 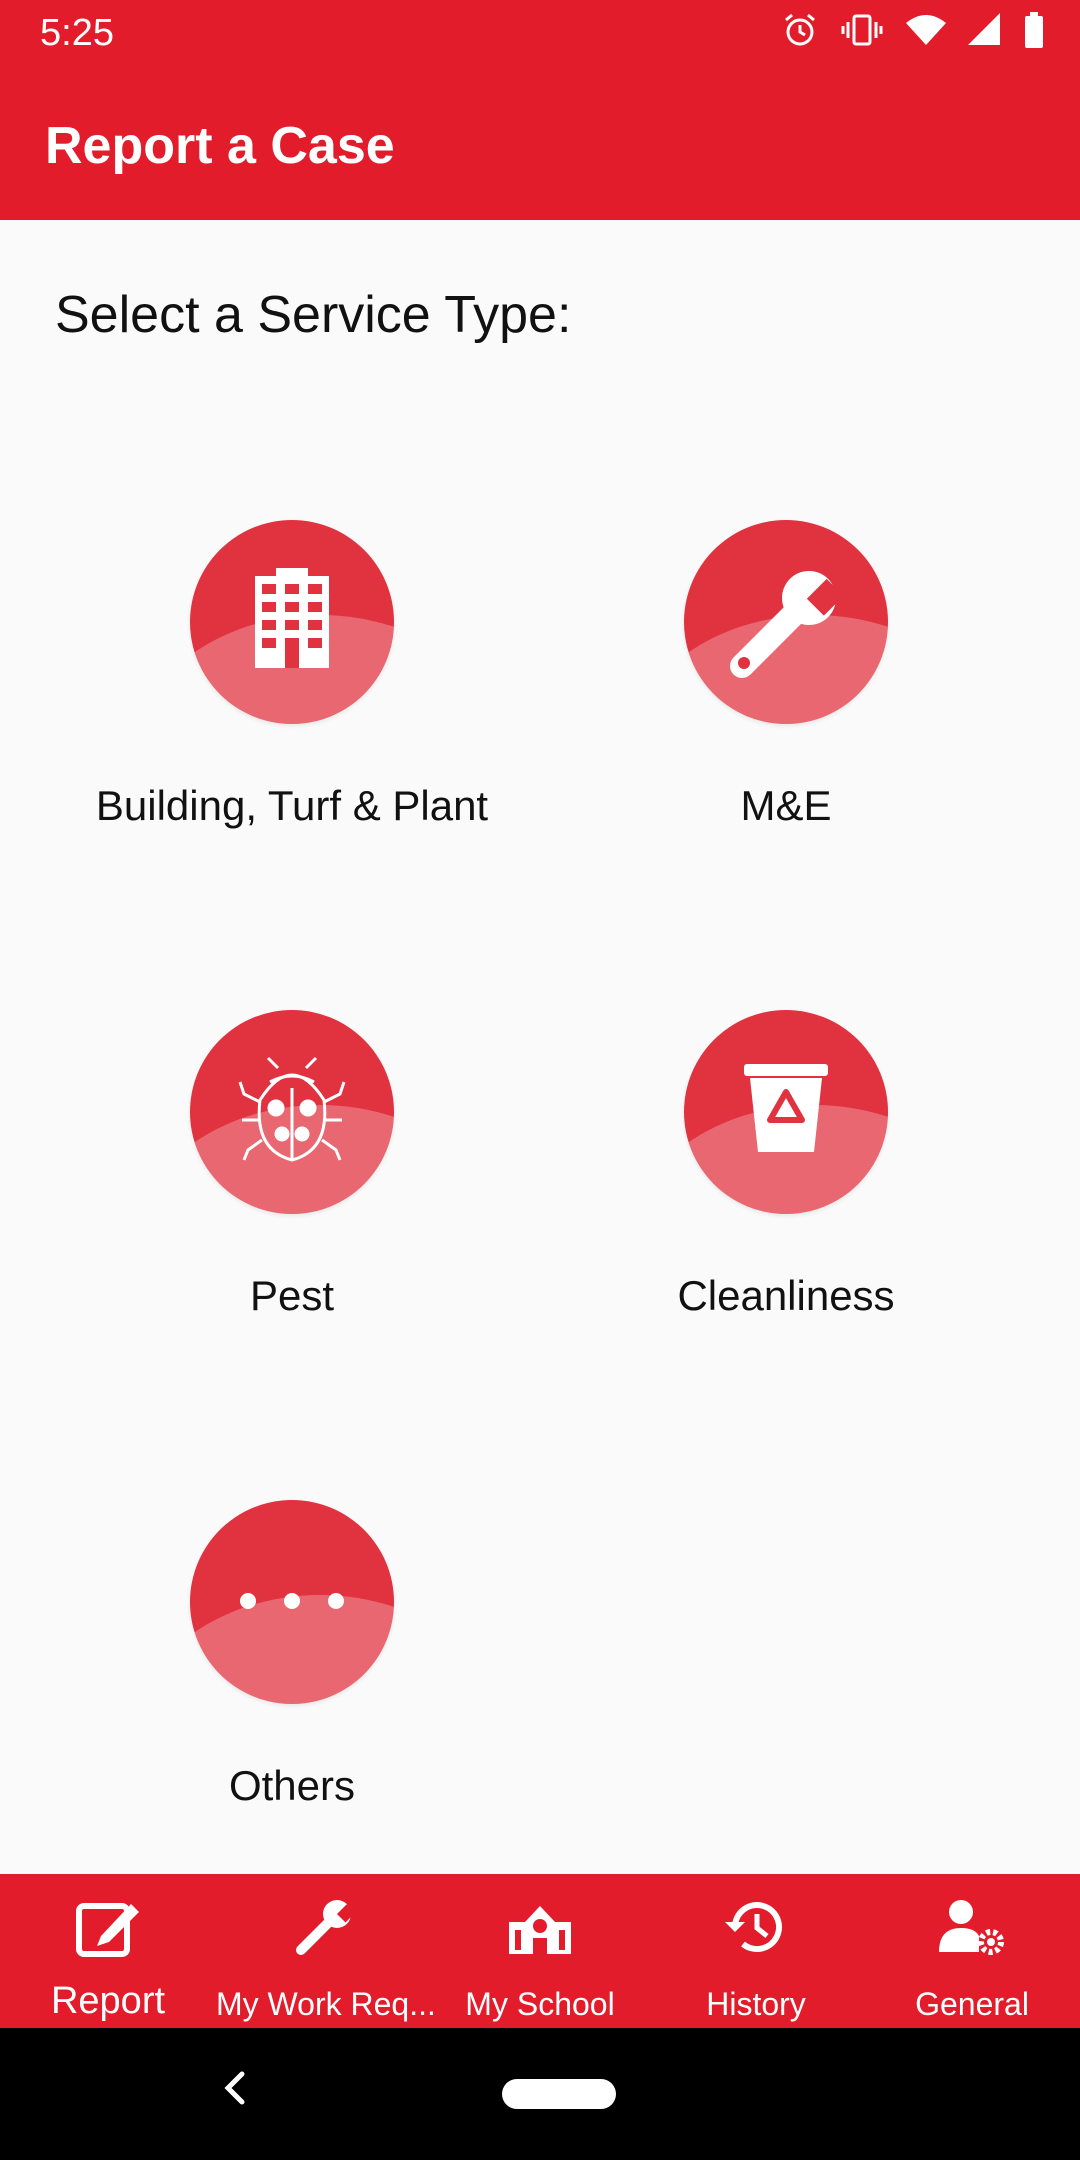 What do you see at coordinates (972, 2004) in the screenshot?
I see `nav-label: General` at bounding box center [972, 2004].